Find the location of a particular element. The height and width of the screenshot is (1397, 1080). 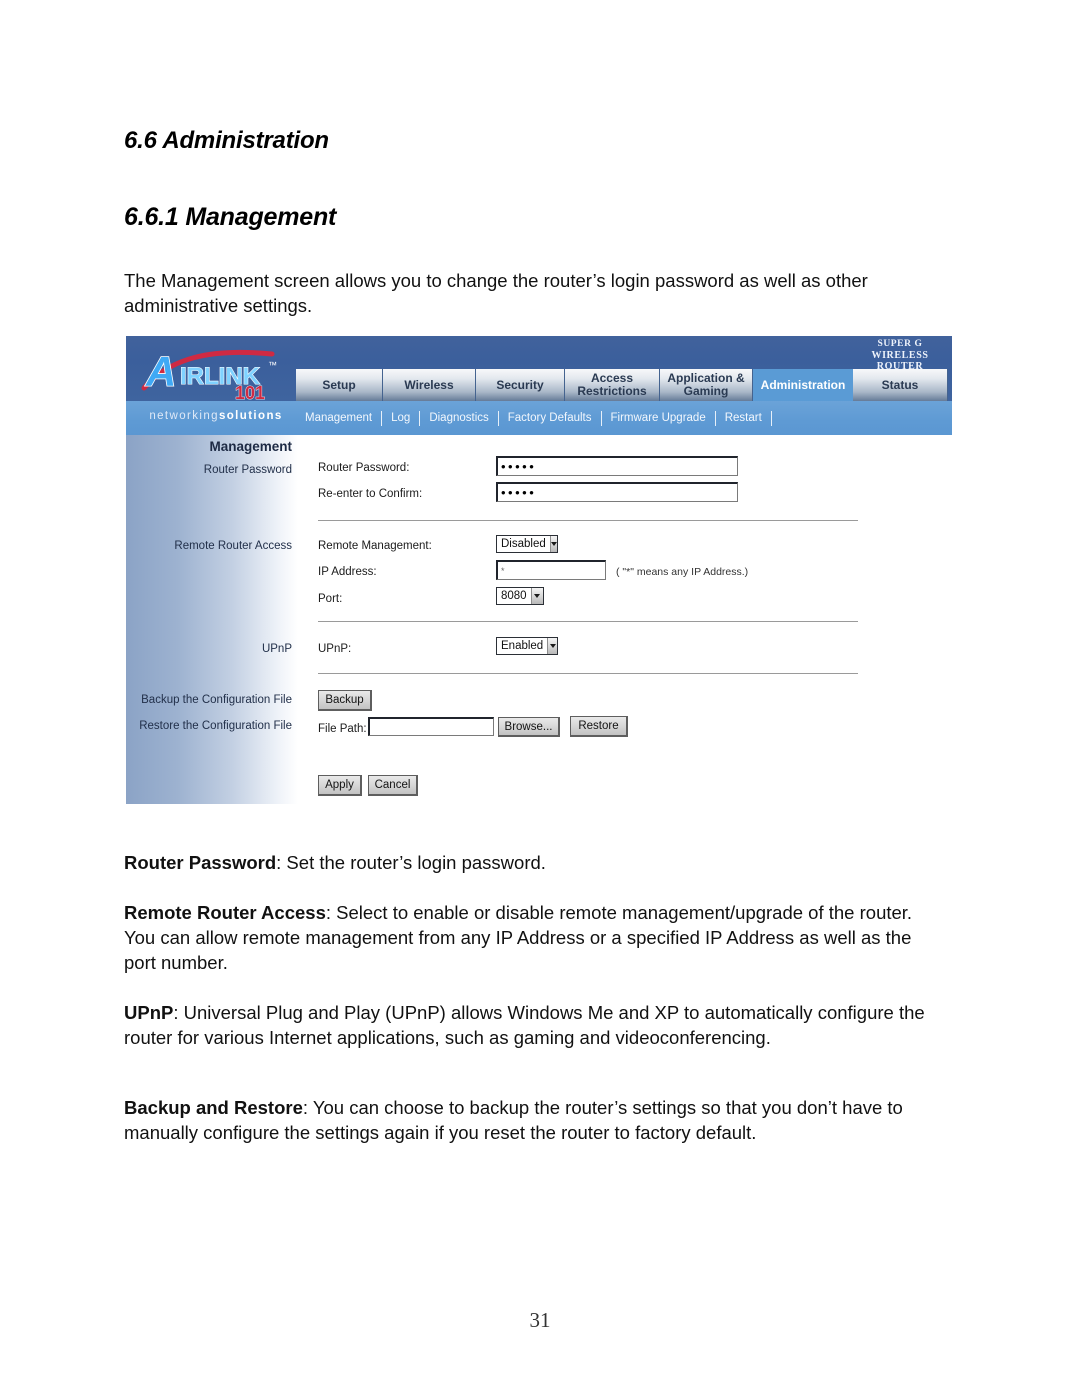

tab-application-gaming: Application & Gaming is located at coordinates (706, 385).